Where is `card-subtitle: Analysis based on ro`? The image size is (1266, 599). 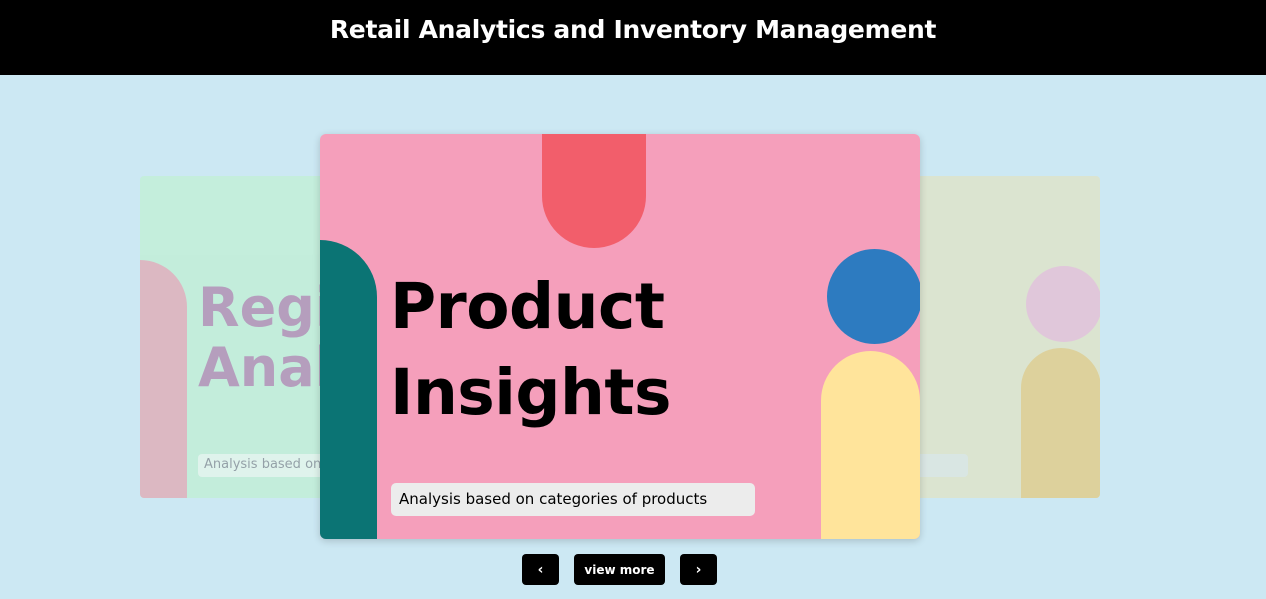 card-subtitle: Analysis based on ro is located at coordinates (271, 464).